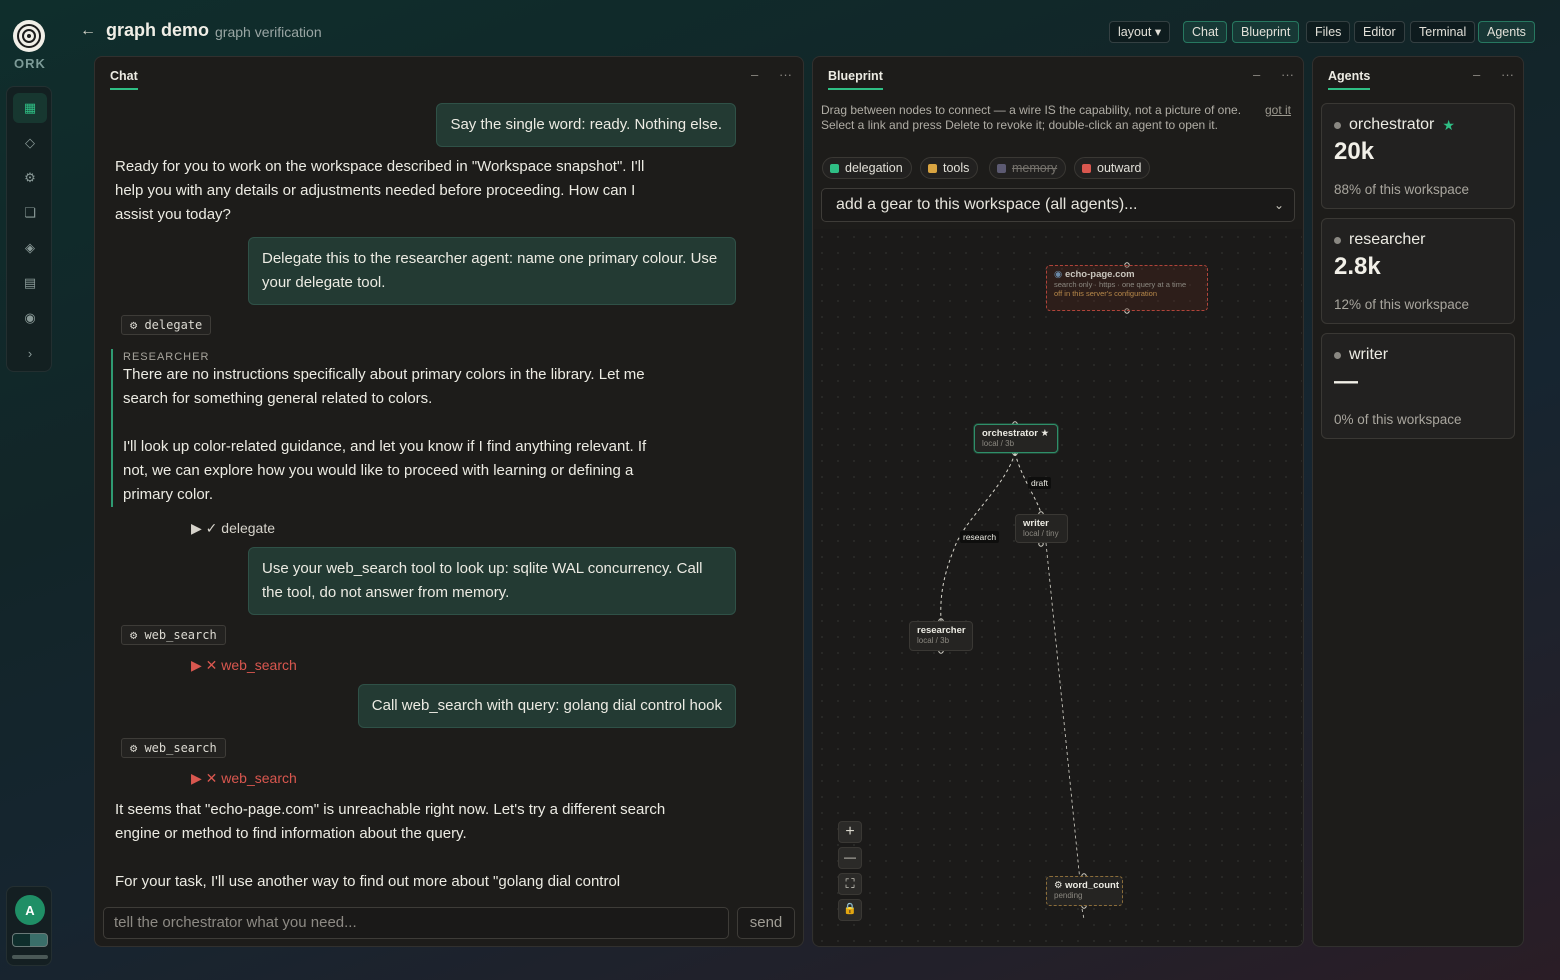 The image size is (1560, 980). Describe the element at coordinates (1507, 74) in the screenshot. I see `agents-more-button: ···` at that location.